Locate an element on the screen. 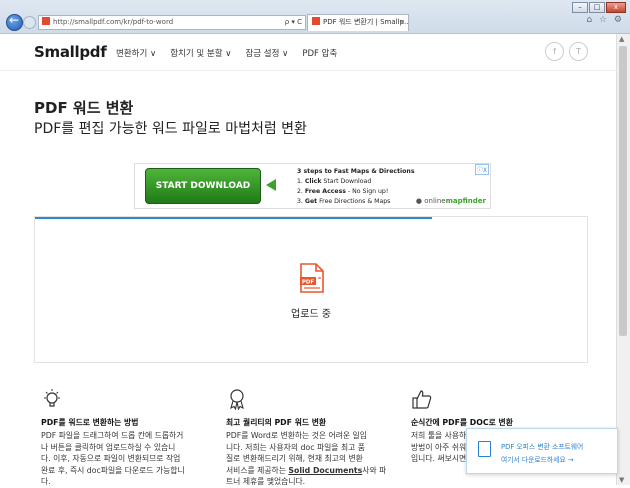 The height and width of the screenshot is (488, 630). ad-step: 3. Get Free Directions & Maps is located at coordinates (344, 201).